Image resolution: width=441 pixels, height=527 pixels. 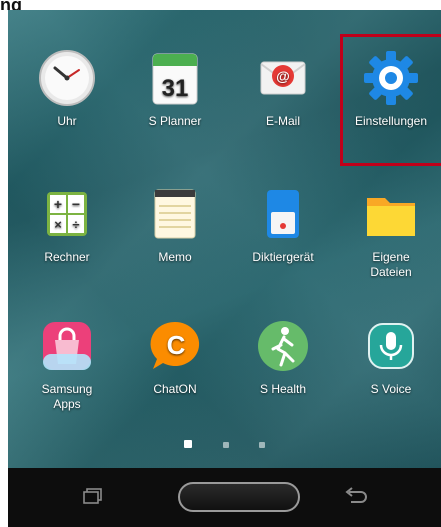 What do you see at coordinates (67, 346) in the screenshot?
I see `samsung-apps-icon` at bounding box center [67, 346].